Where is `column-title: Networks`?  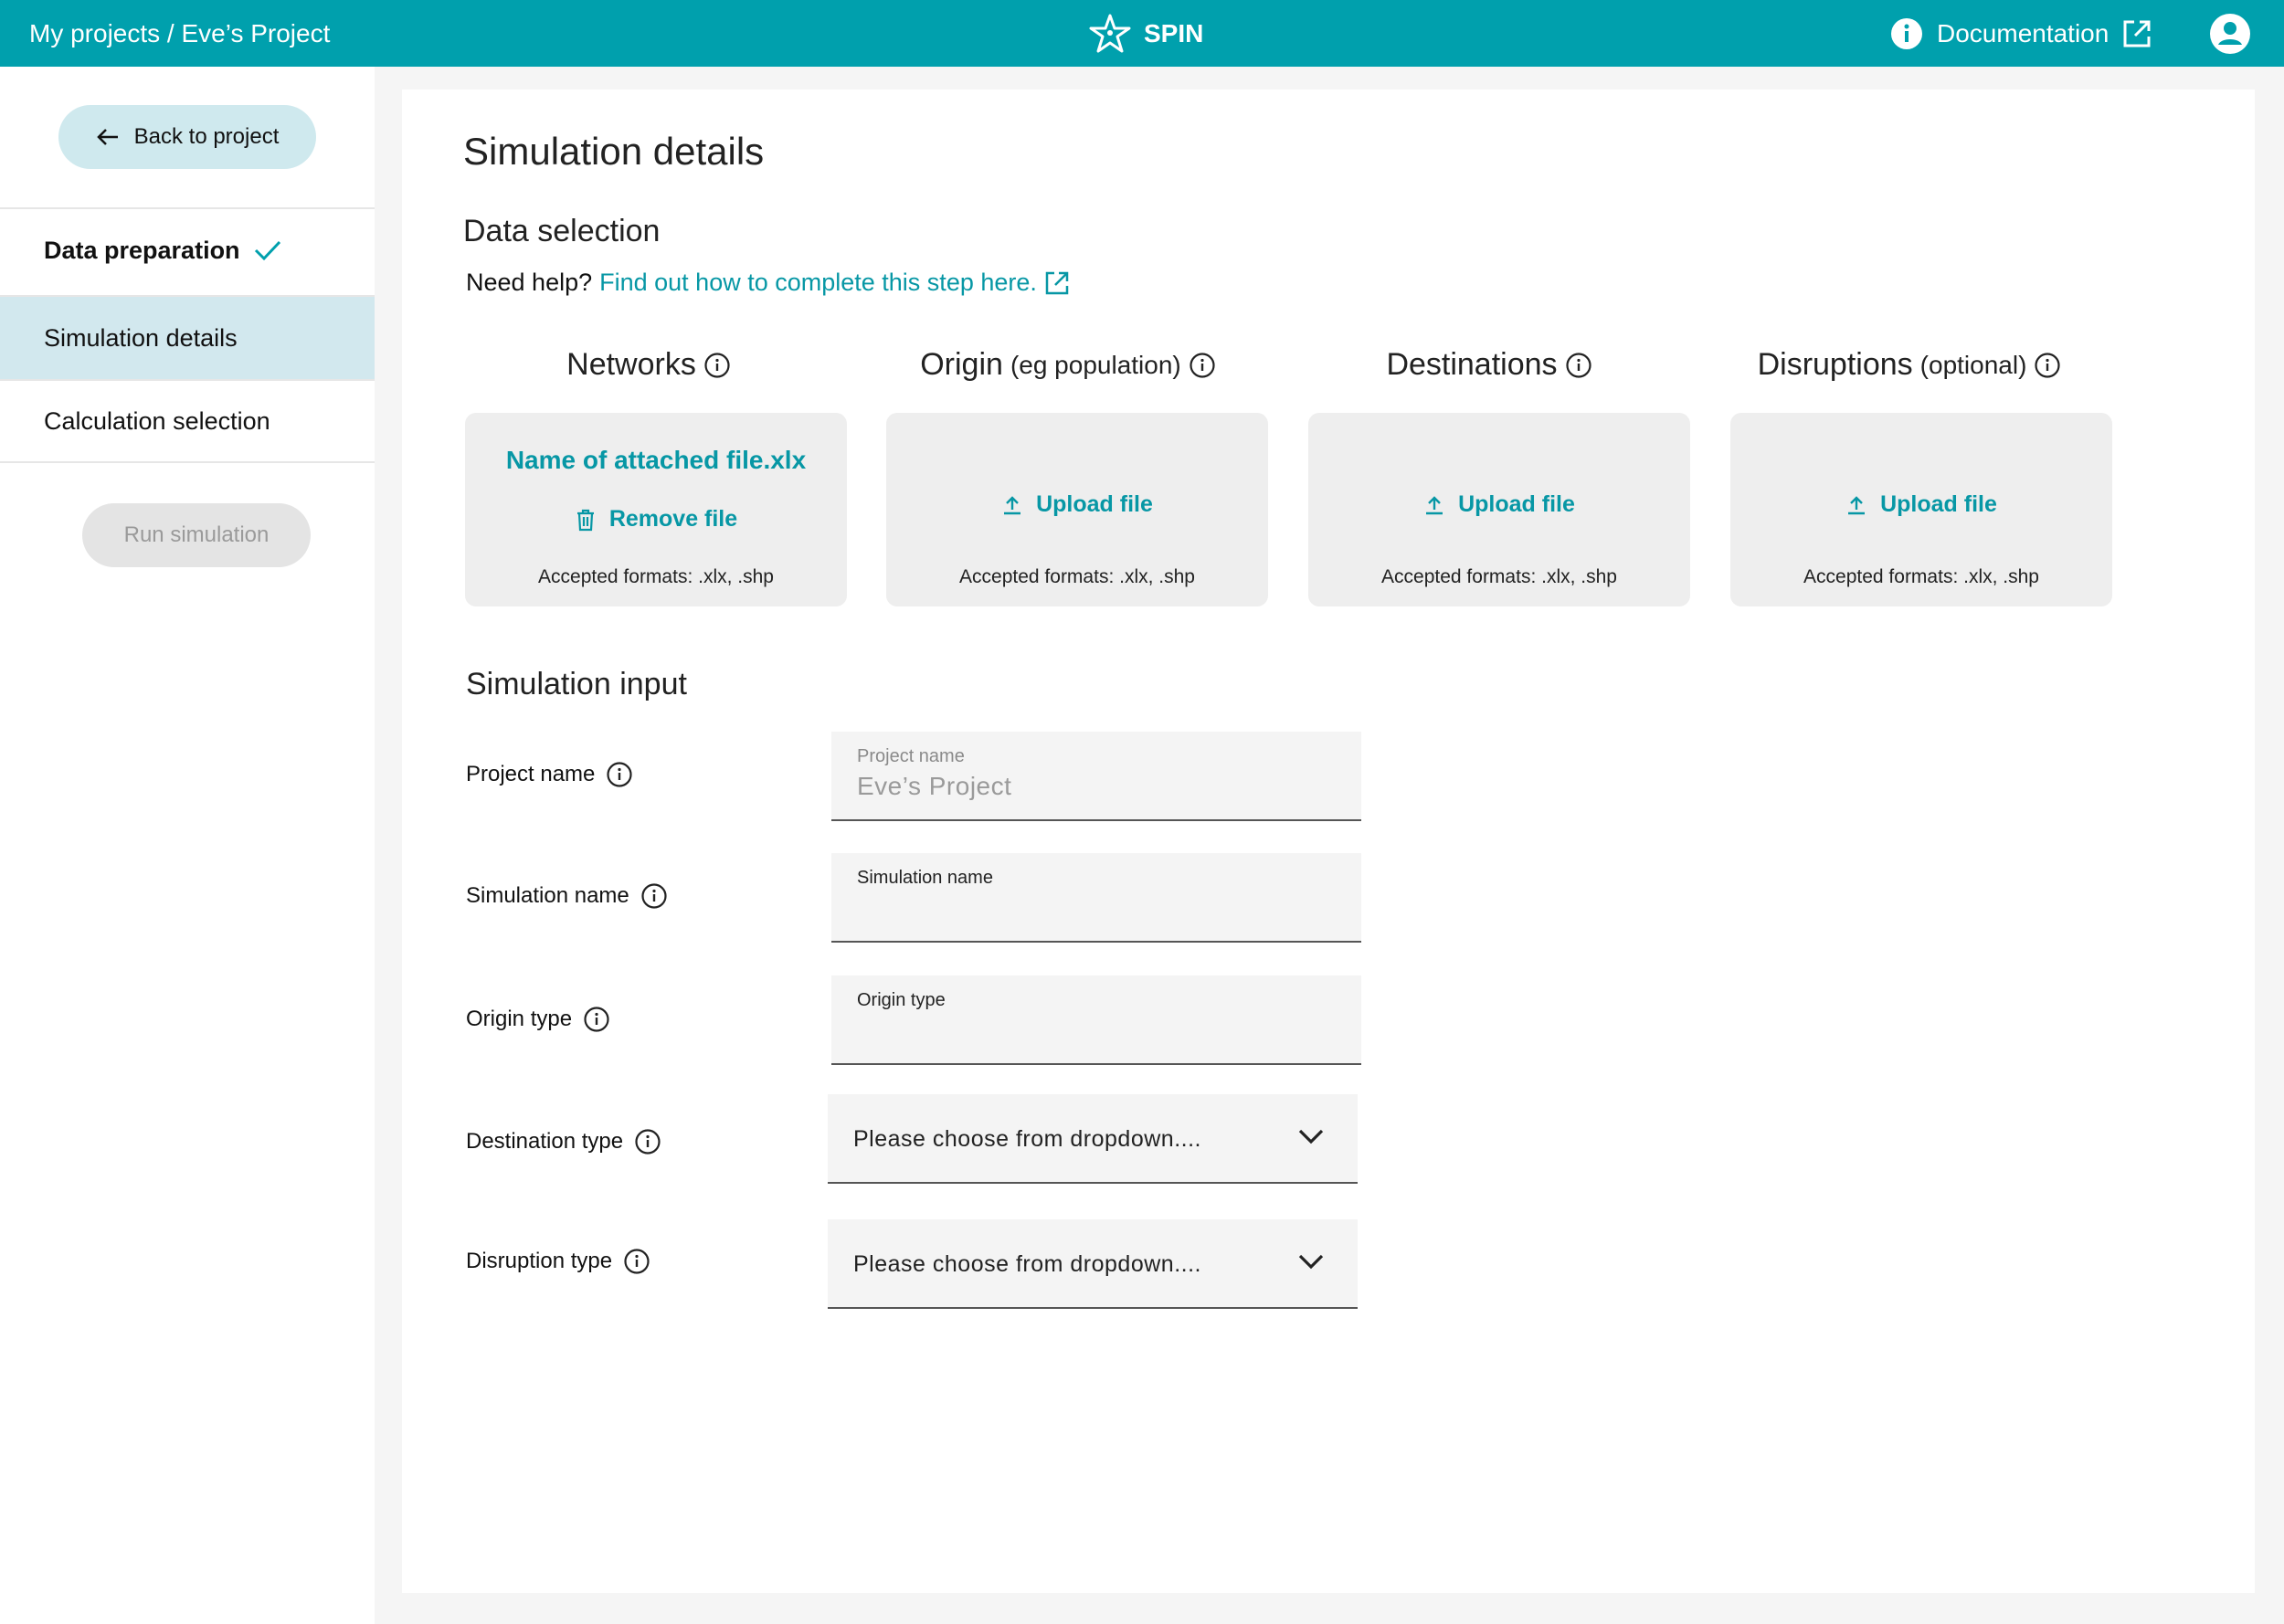 column-title: Networks is located at coordinates (631, 364).